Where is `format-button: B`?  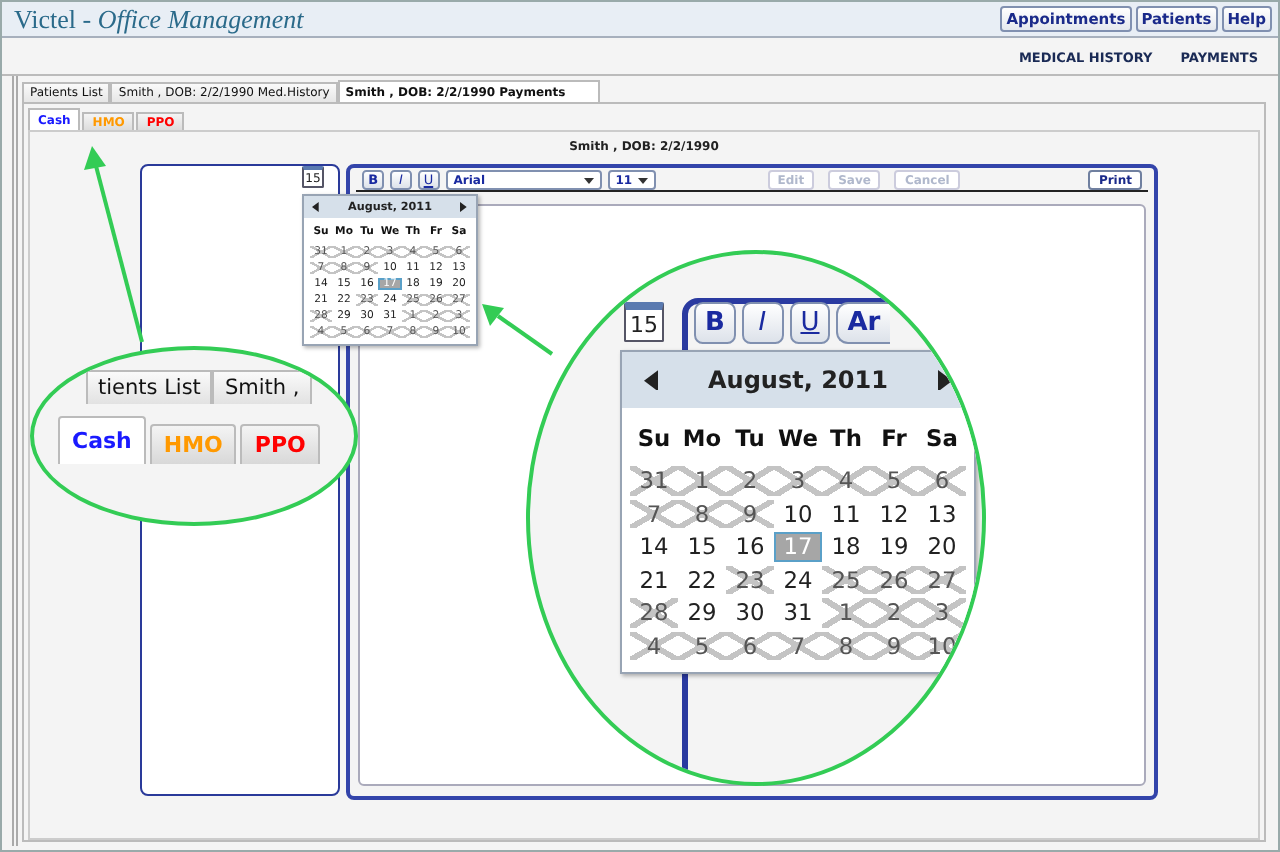
format-button: B is located at coordinates (715, 323).